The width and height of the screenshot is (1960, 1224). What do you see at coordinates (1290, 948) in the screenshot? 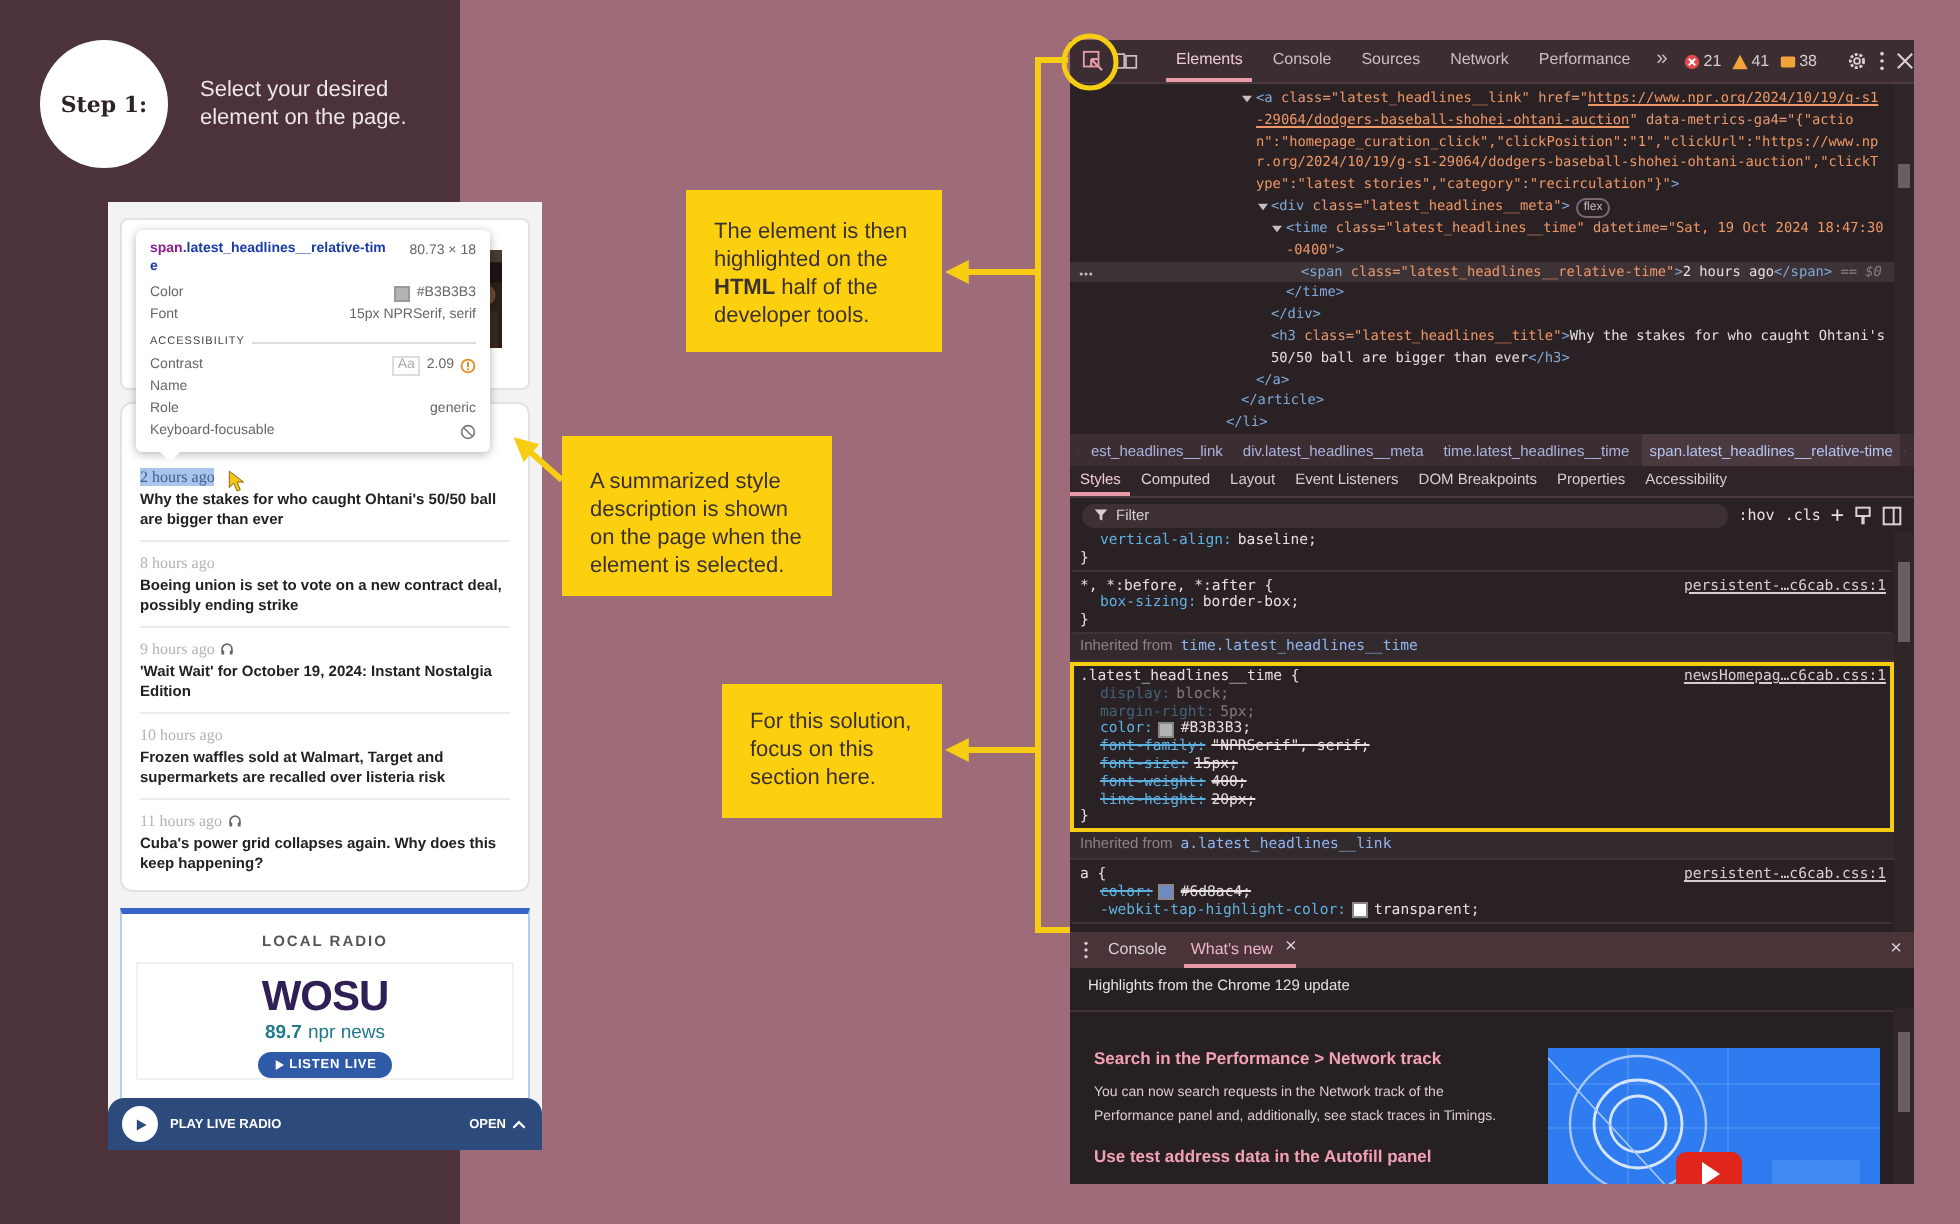
I see `close-tab-button: ×` at bounding box center [1290, 948].